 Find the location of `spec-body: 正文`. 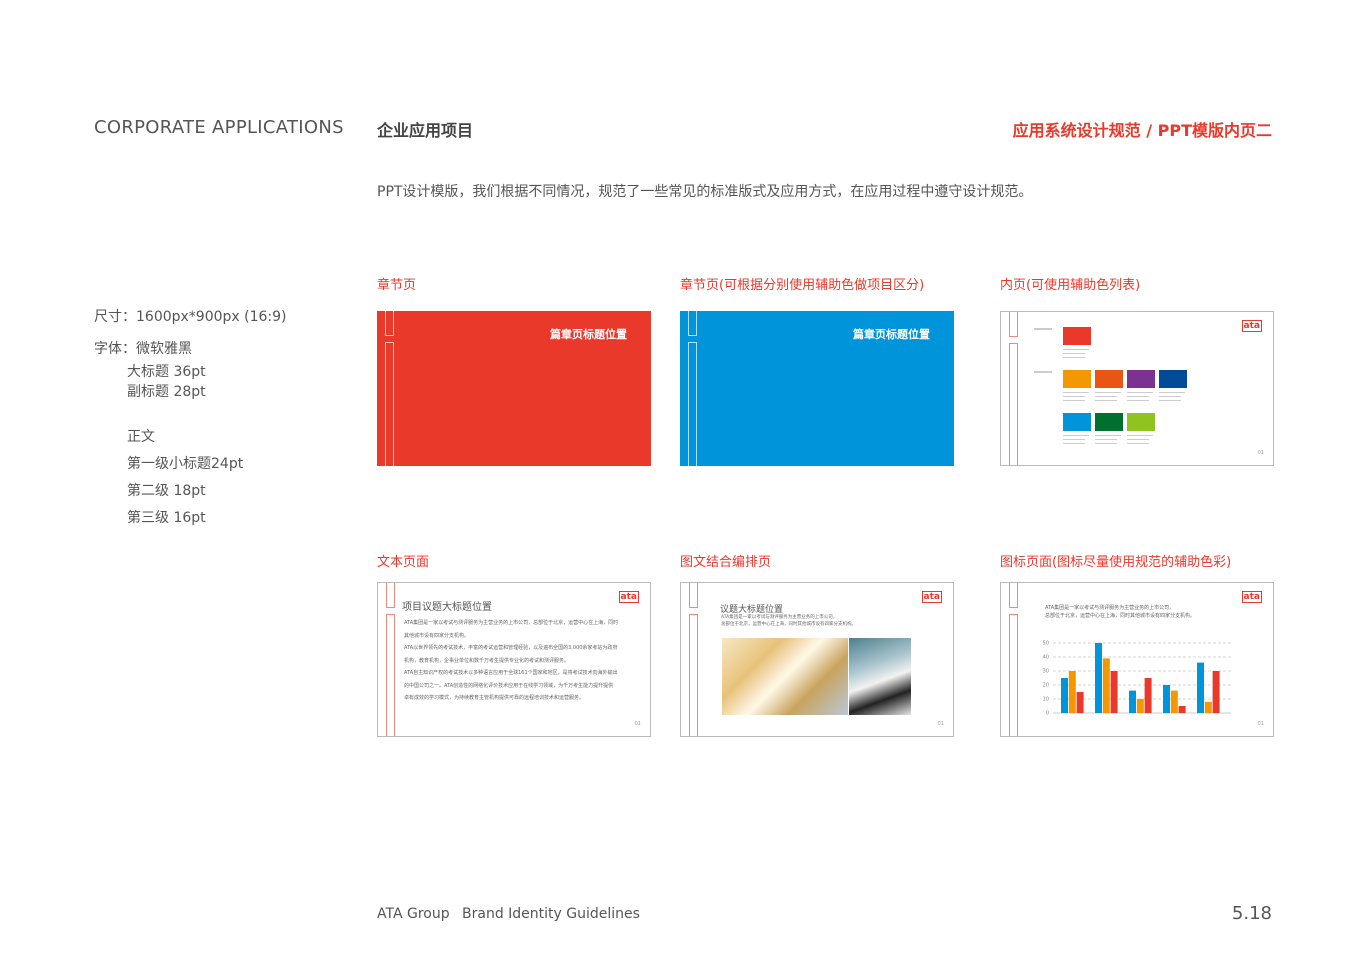

spec-body: 正文 is located at coordinates (141, 437).